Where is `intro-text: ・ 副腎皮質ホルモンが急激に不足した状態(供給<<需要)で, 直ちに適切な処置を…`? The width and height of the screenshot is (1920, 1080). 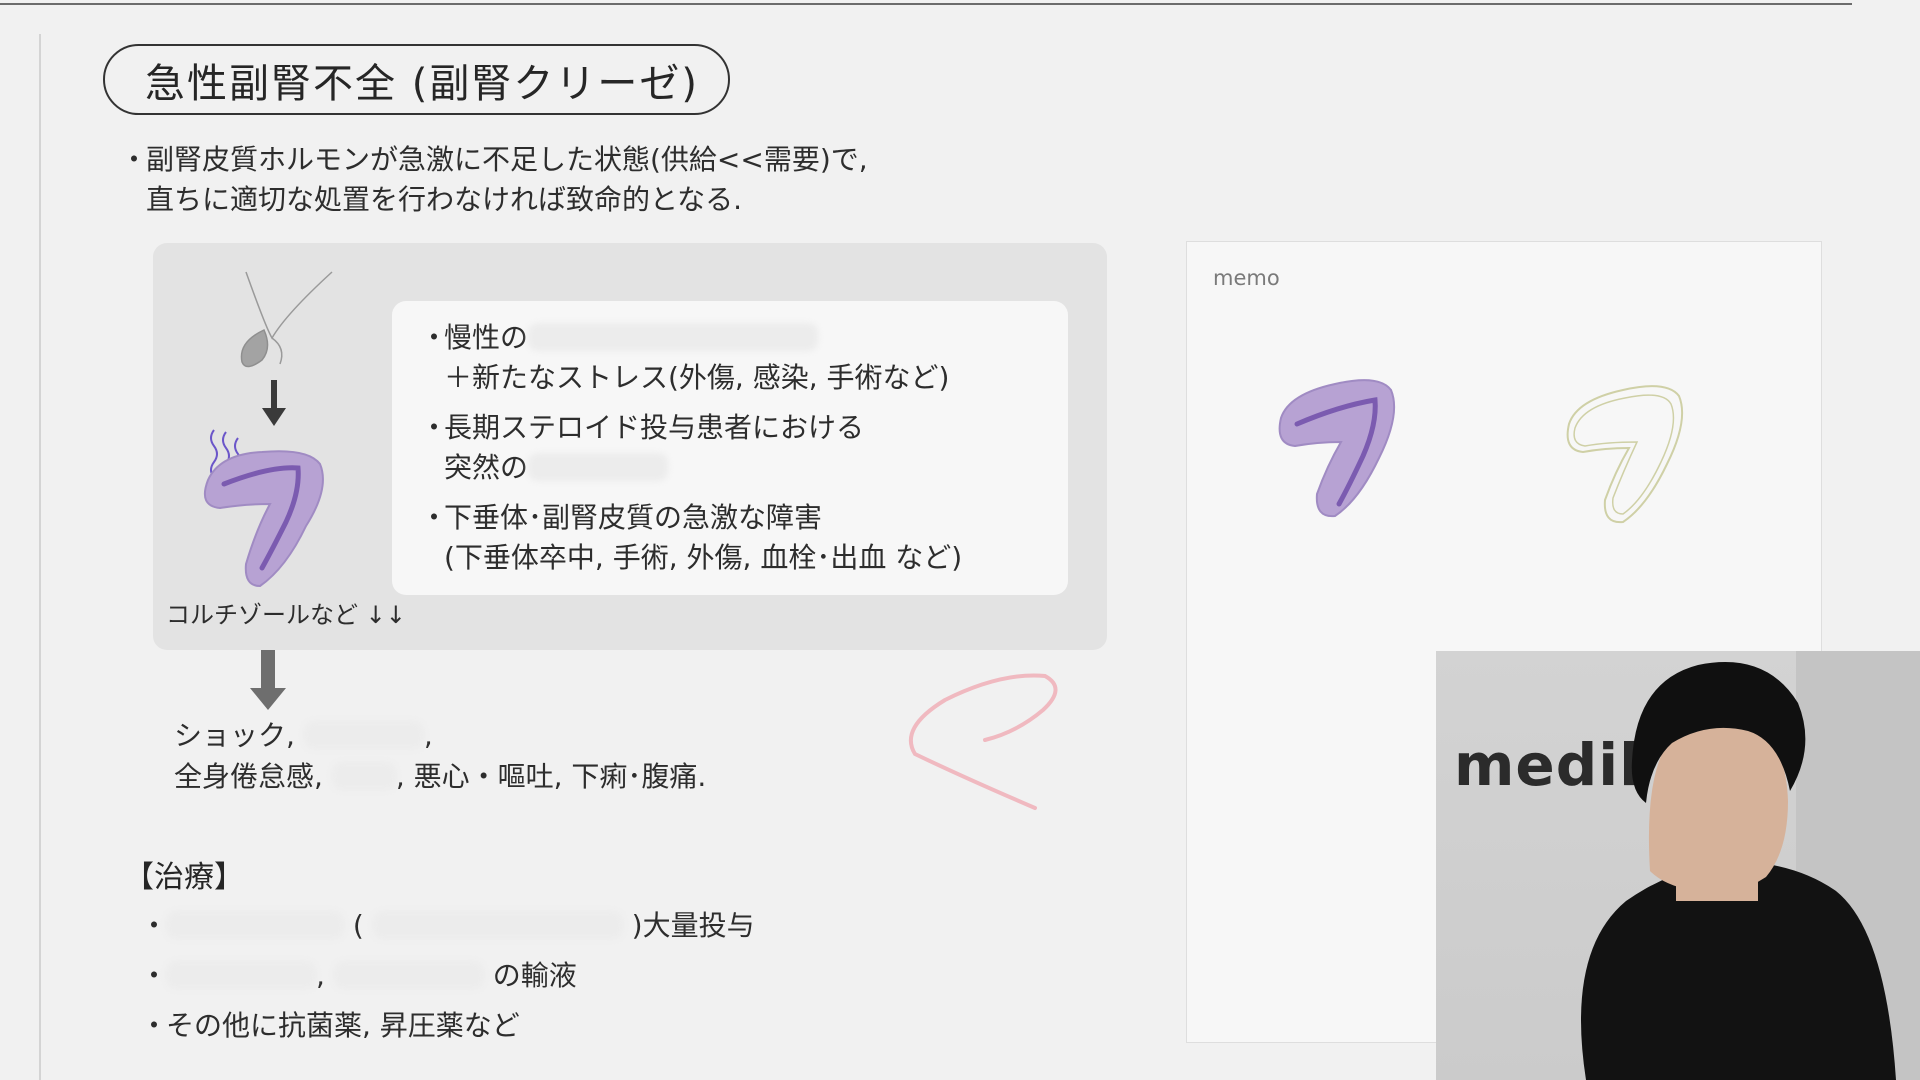
intro-text: ・ 副腎皮質ホルモンが急激に不足した状態(供給<<需要)で, 直ちに適切な処置を… is located at coordinates (494, 180).